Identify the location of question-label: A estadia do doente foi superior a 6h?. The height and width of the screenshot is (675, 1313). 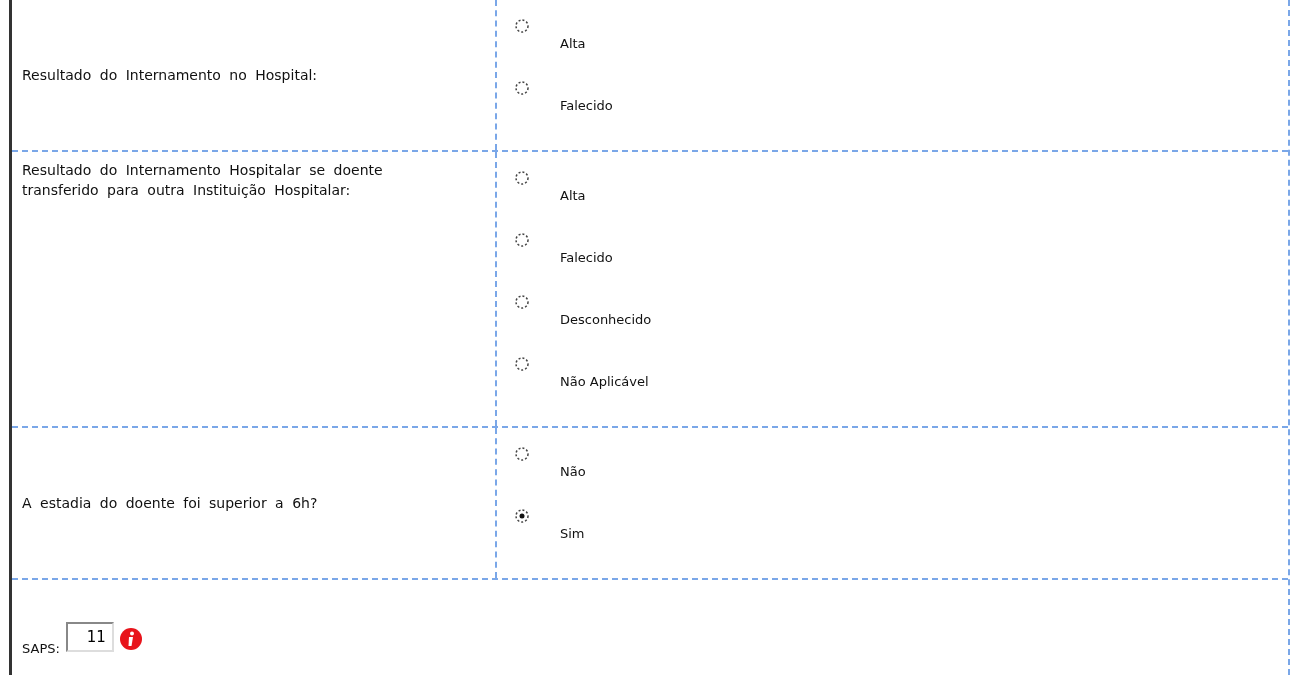
(170, 503).